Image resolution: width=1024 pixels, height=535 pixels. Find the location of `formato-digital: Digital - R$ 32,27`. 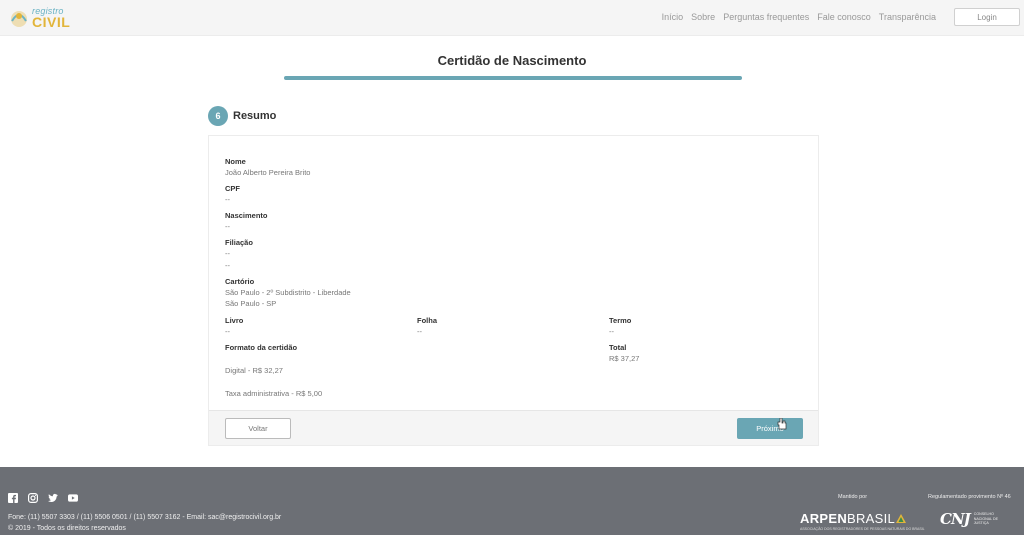

formato-digital: Digital - R$ 32,27 is located at coordinates (254, 370).